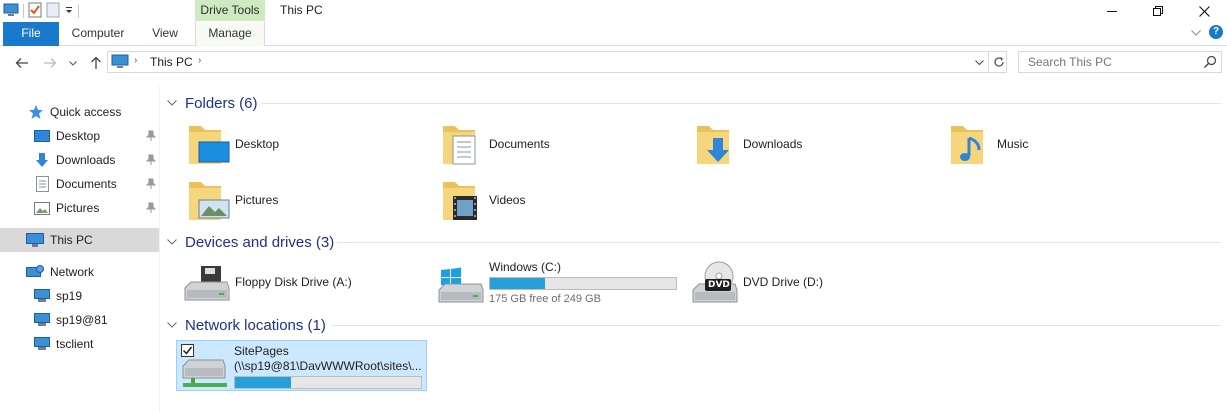 This screenshot has height=412, width=1227. I want to click on group-header-network: Network locations (1), so click(246, 325).